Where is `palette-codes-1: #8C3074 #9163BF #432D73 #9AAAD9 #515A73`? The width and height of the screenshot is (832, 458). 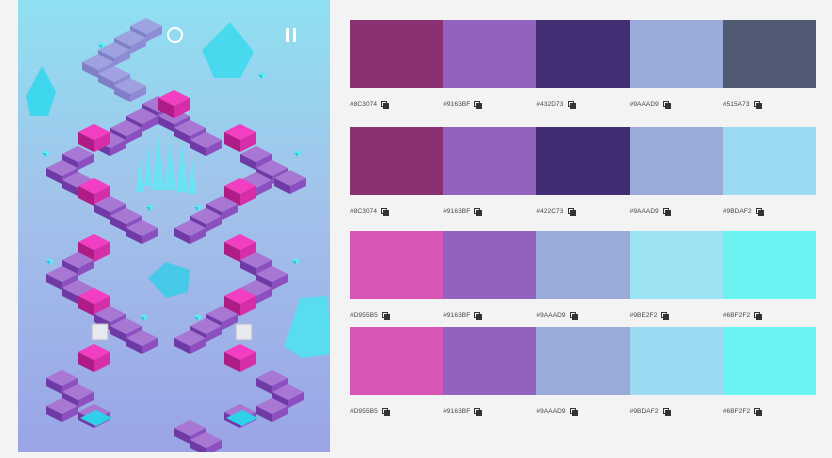 palette-codes-1: #8C3074 #9163BF #432D73 #9AAAD9 #515A73 is located at coordinates (583, 104).